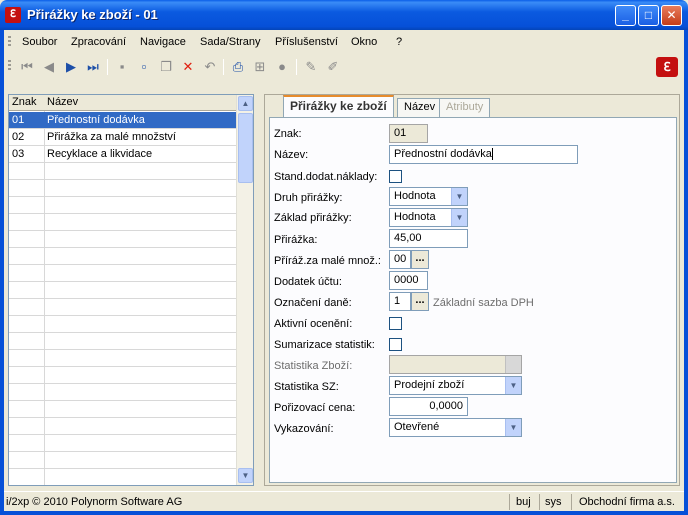 This screenshot has height=515, width=688. Describe the element at coordinates (166, 67) in the screenshot. I see `copy-icon: ❐` at that location.